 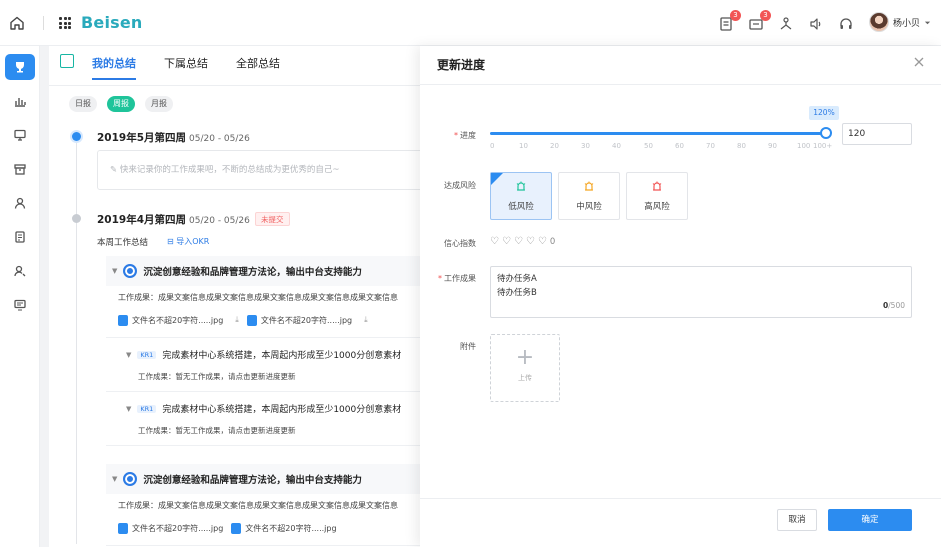 I want to click on tab-bar: 我的总结 下属总结 全部总结, so click(x=239, y=66).